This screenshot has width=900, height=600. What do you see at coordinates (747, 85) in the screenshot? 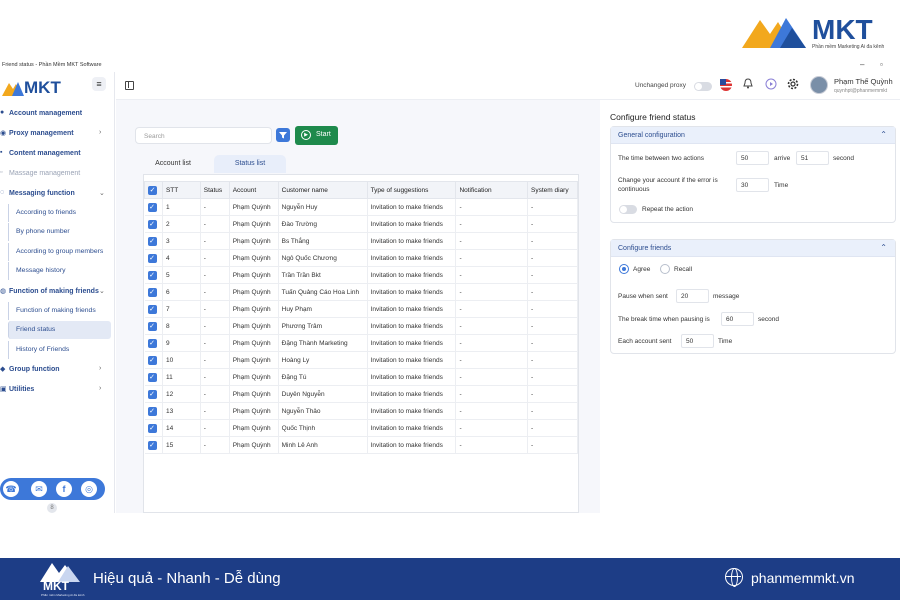
I see `bell-icon` at bounding box center [747, 85].